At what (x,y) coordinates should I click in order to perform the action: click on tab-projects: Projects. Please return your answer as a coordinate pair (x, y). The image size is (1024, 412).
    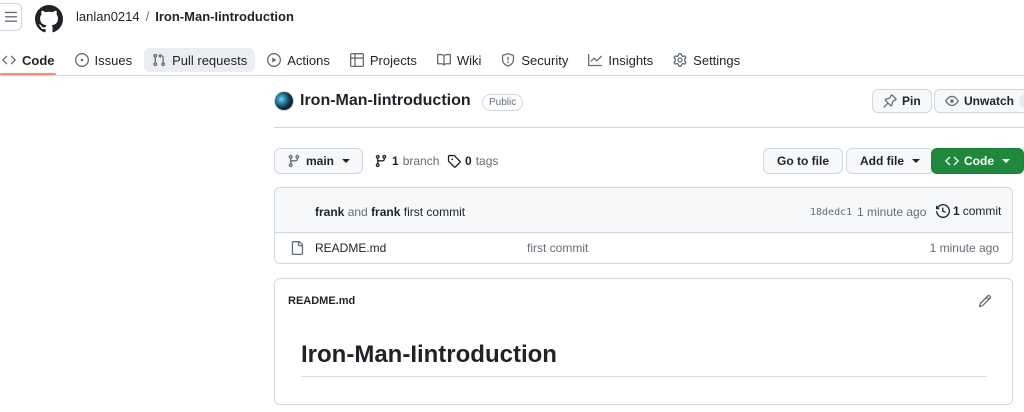
    Looking at the image, I should click on (383, 60).